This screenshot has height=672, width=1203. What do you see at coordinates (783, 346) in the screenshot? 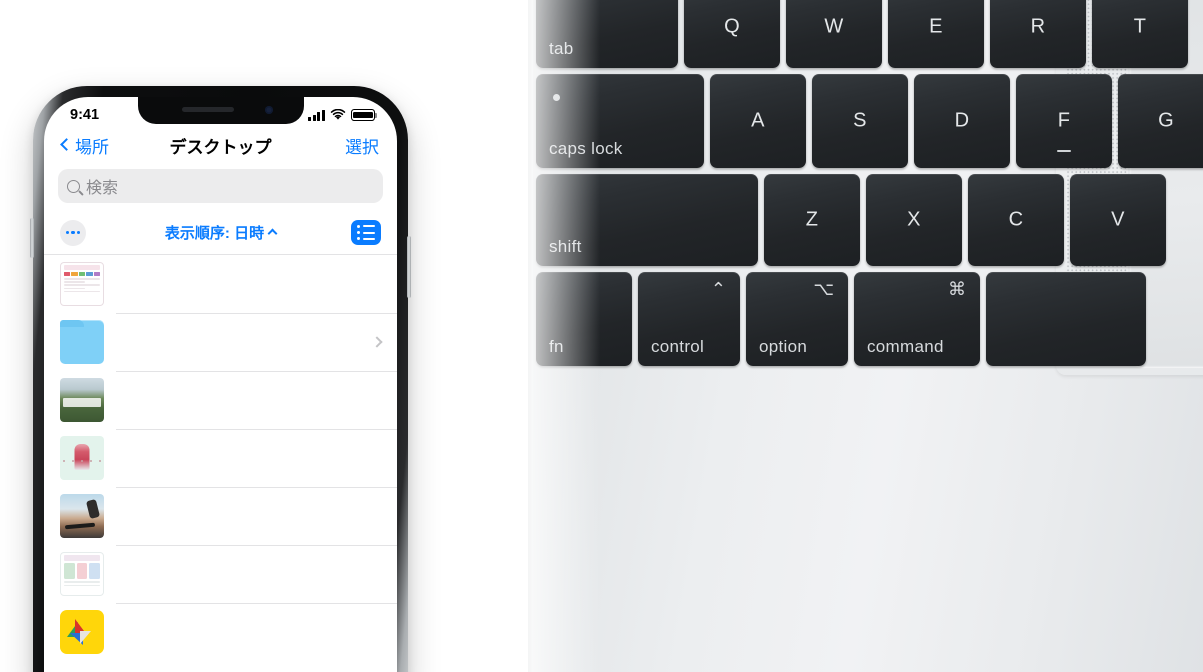
I see `key-label: option` at bounding box center [783, 346].